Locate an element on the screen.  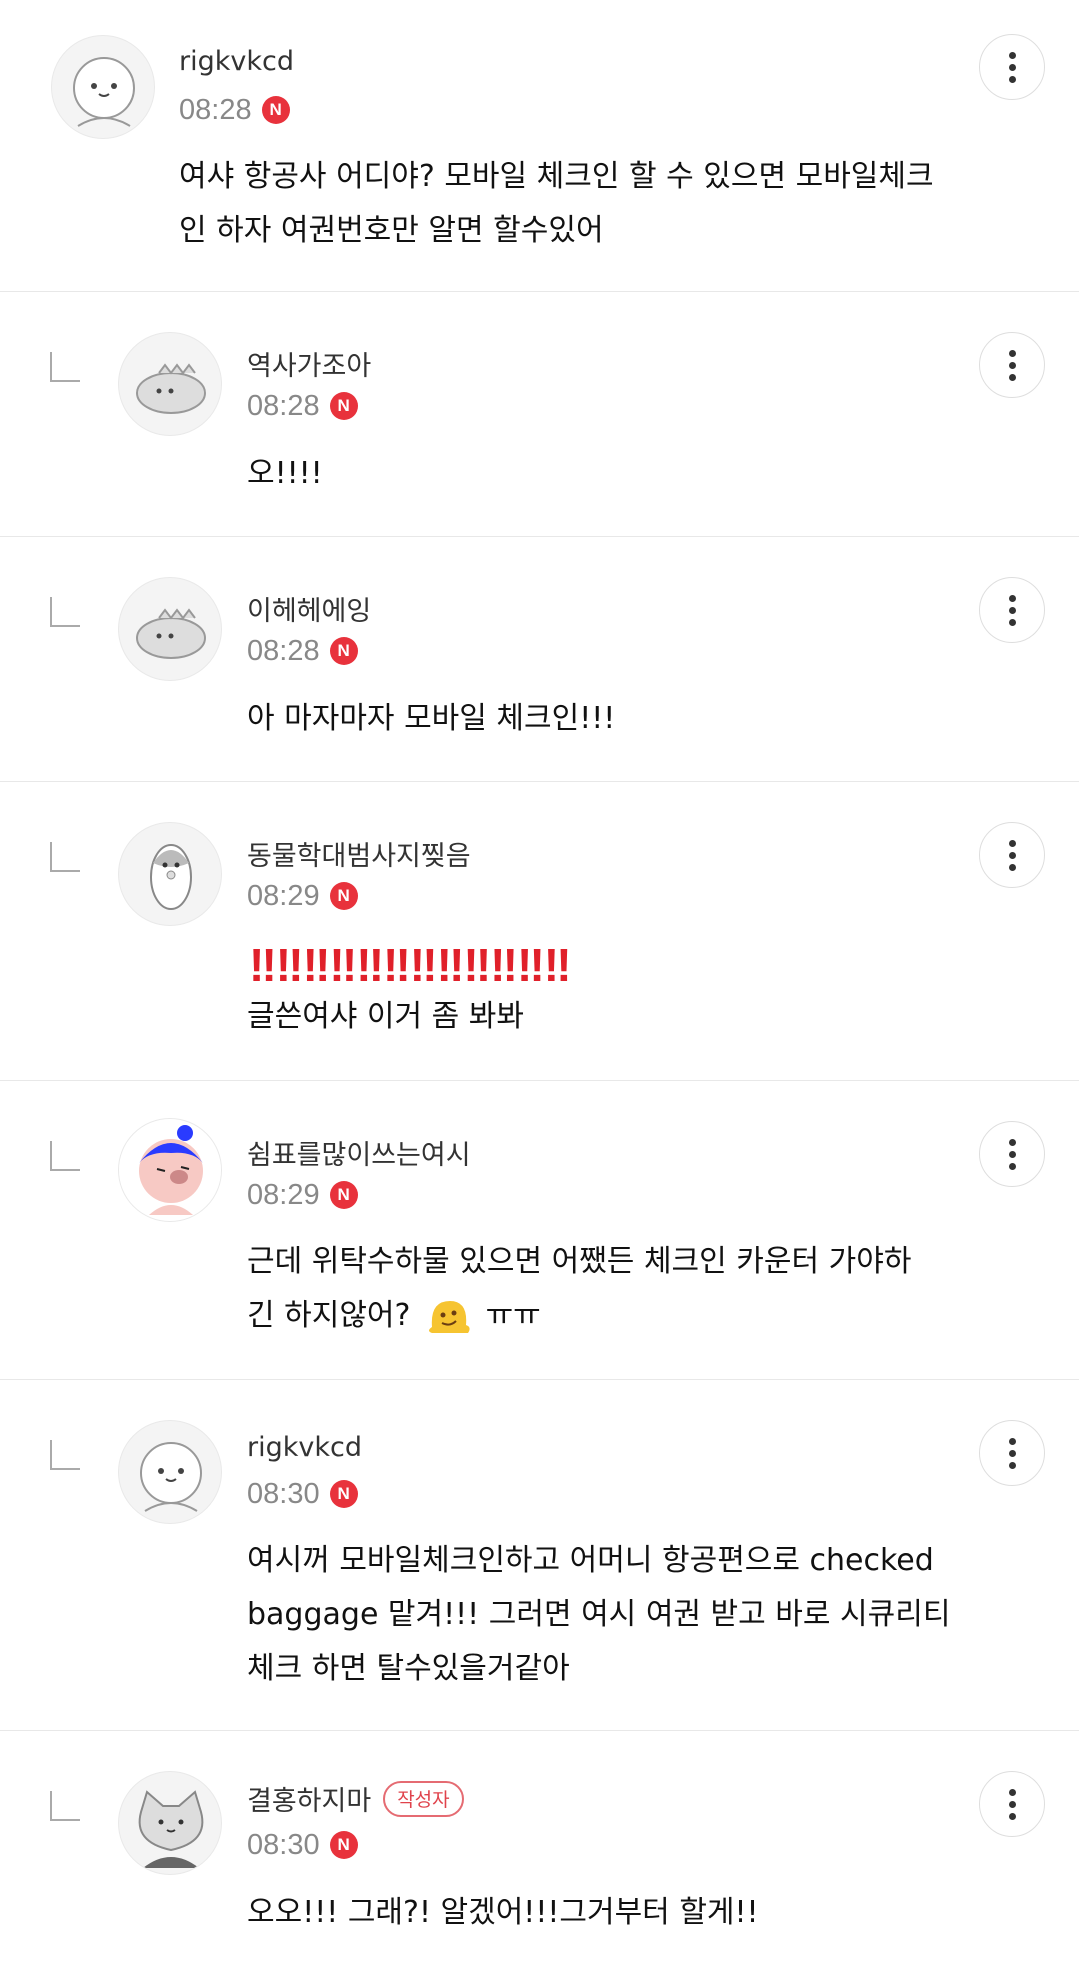
comment-author: 결홍하지마 작성자 is located at coordinates (355, 1798).